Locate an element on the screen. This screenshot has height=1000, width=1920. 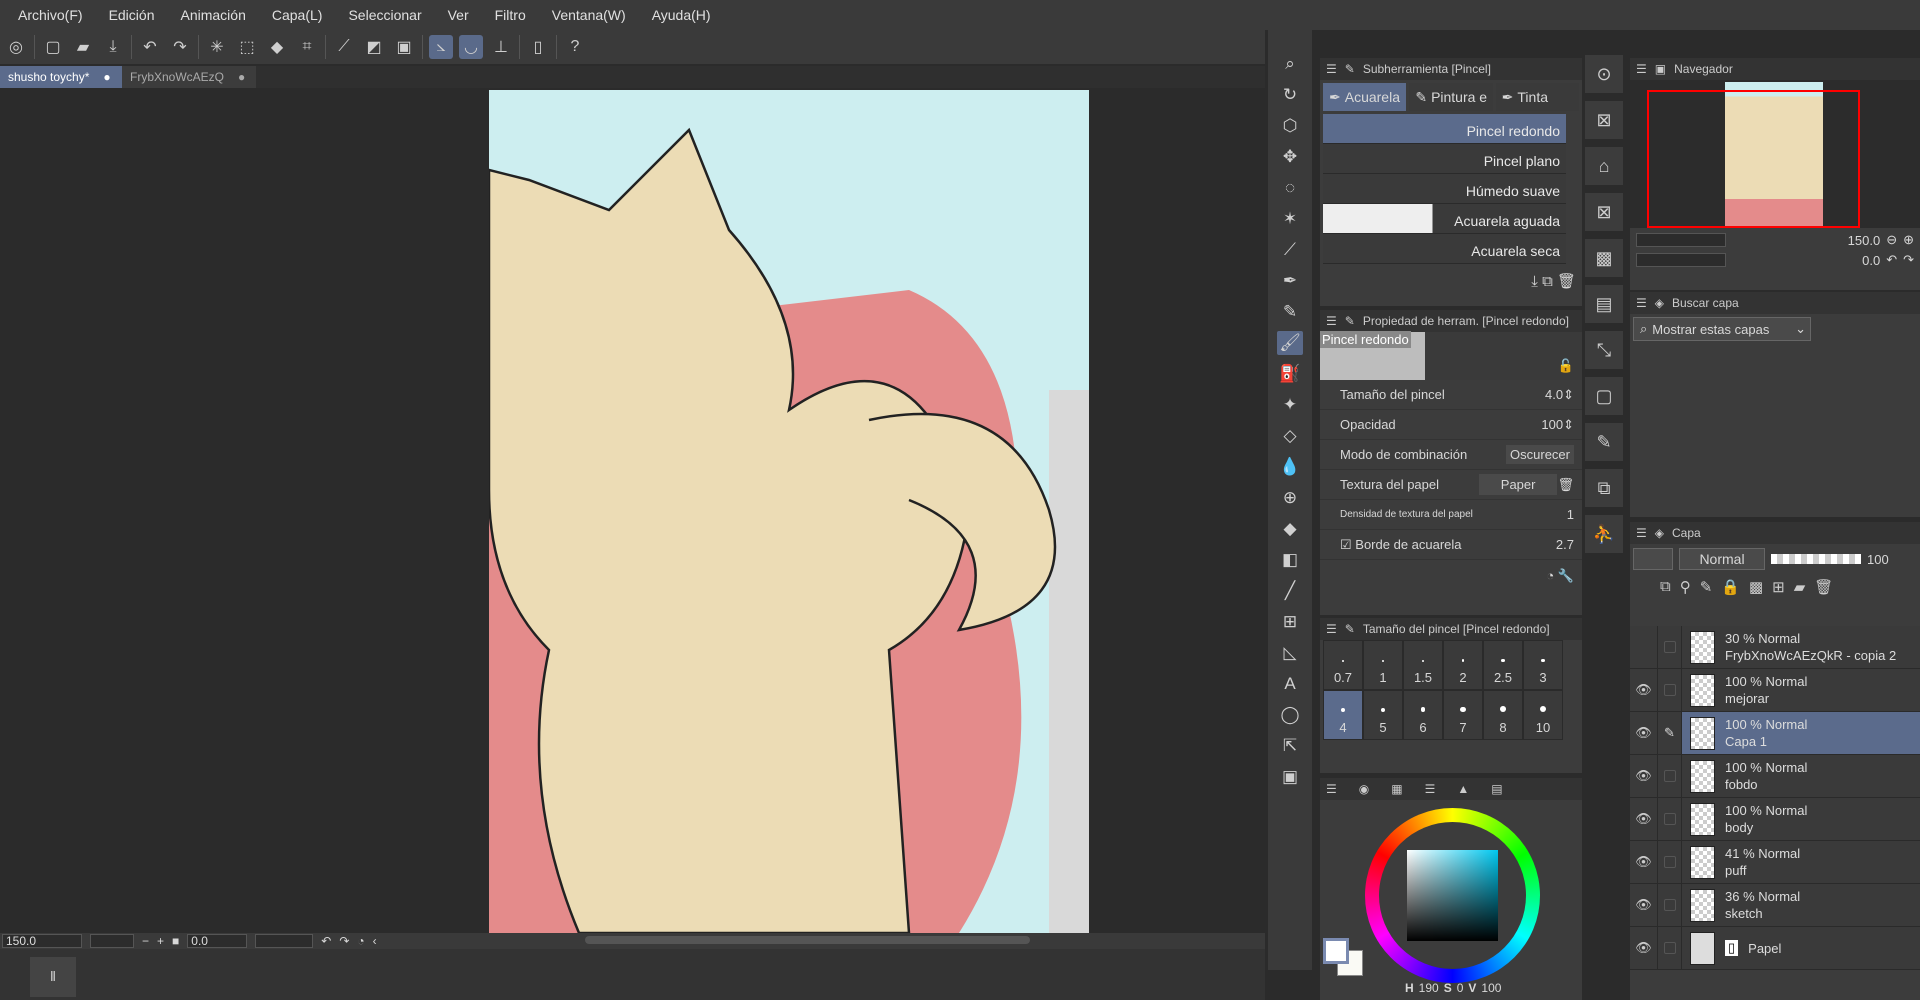
brush-size-10: 10 is located at coordinates (1543, 715).